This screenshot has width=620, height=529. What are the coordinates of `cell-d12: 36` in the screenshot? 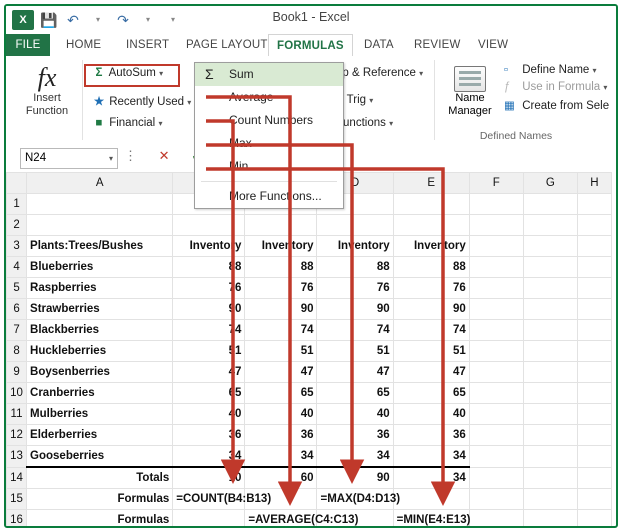 It's located at (355, 435).